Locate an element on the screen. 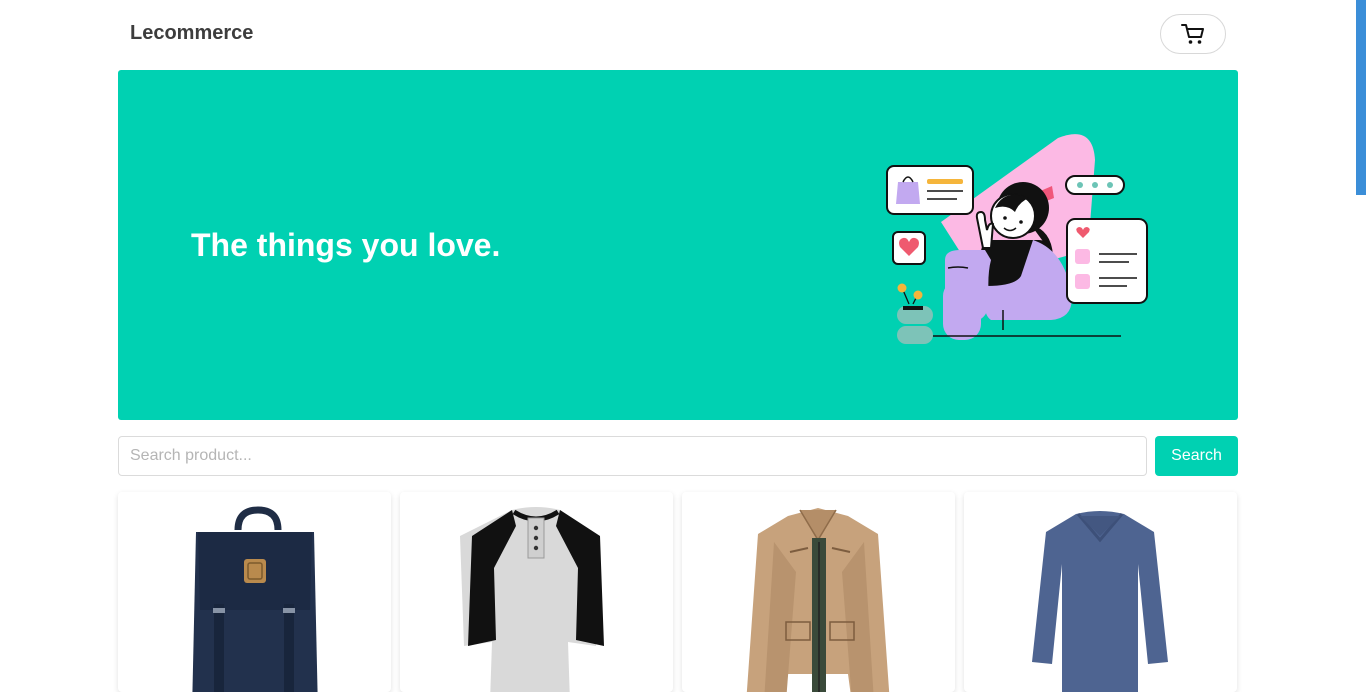 This screenshot has height=692, width=1366. product-card-henley is located at coordinates (536, 592).